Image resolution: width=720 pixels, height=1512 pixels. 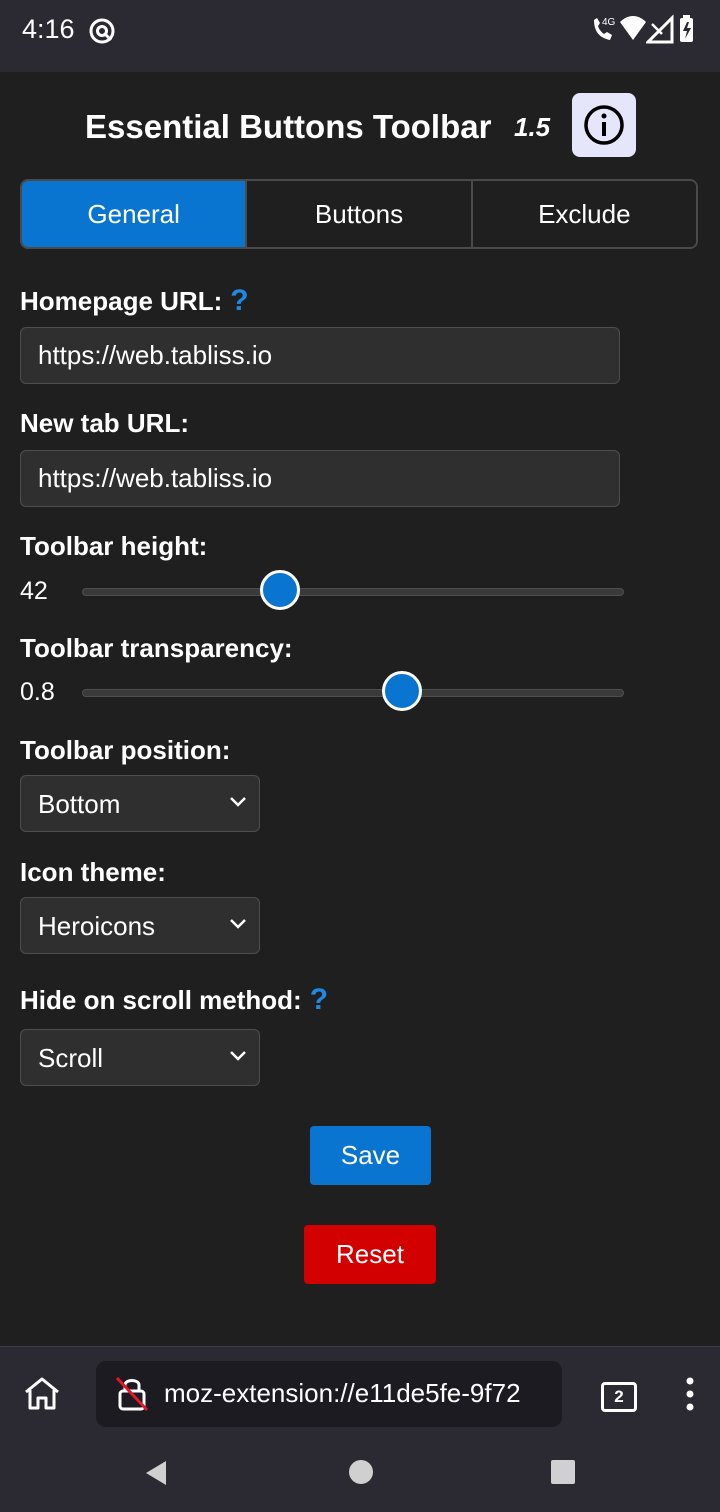 What do you see at coordinates (125, 750) in the screenshot?
I see `toolbar-position-label: Toolbar position:` at bounding box center [125, 750].